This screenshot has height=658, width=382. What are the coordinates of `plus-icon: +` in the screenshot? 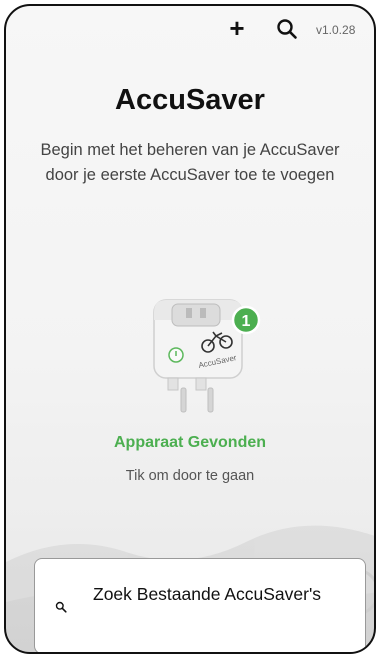 It's located at (237, 28).